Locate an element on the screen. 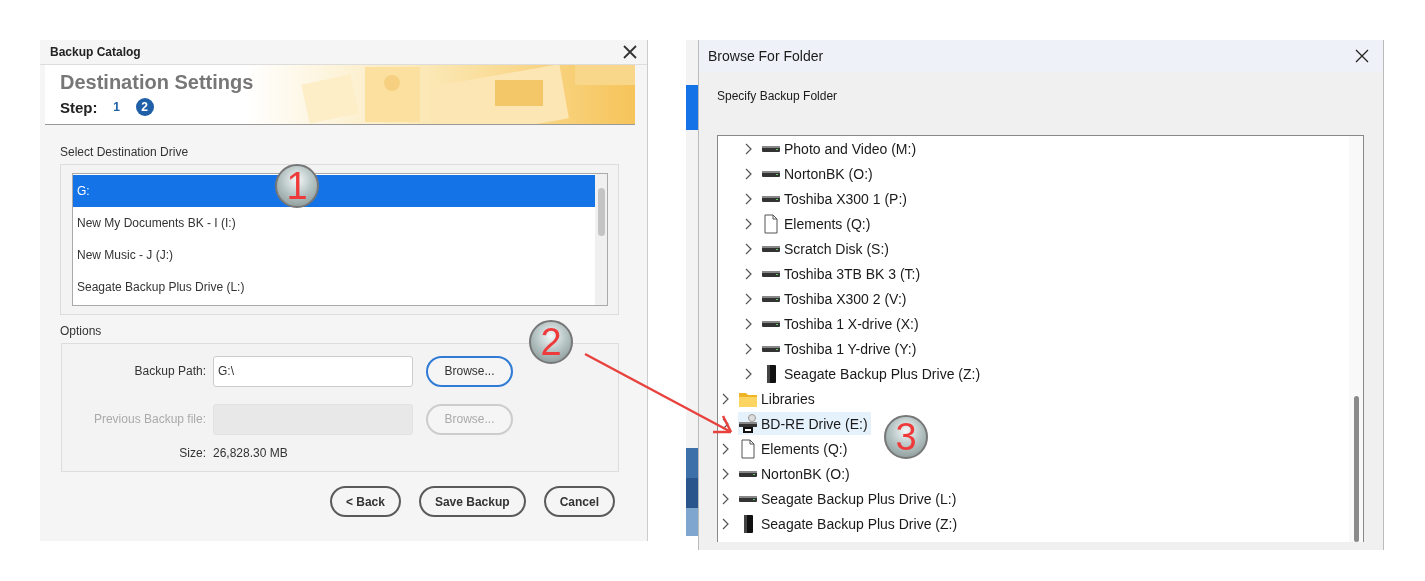  tree-item: Toshiba 1 X-drive (X:) is located at coordinates (841, 323).